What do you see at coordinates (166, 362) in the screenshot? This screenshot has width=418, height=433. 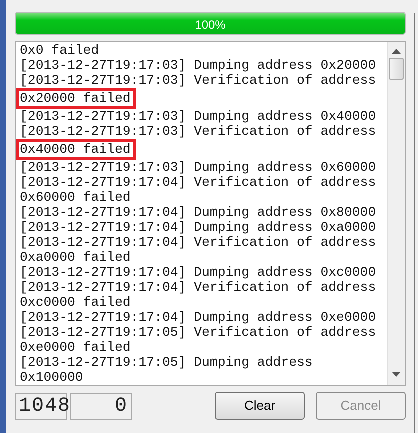 I see `log-line: [2013-12-27T19:17:05] Dumping address` at bounding box center [166, 362].